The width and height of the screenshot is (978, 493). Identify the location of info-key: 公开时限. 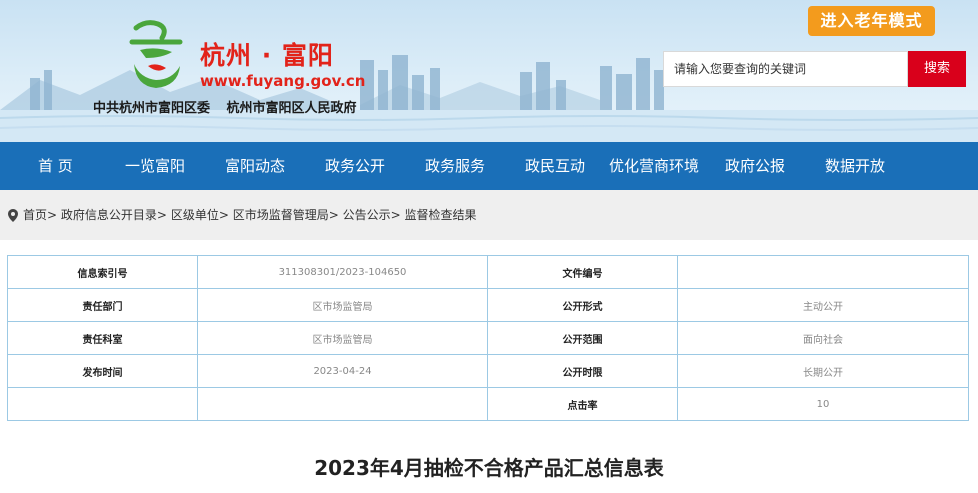
(582, 371).